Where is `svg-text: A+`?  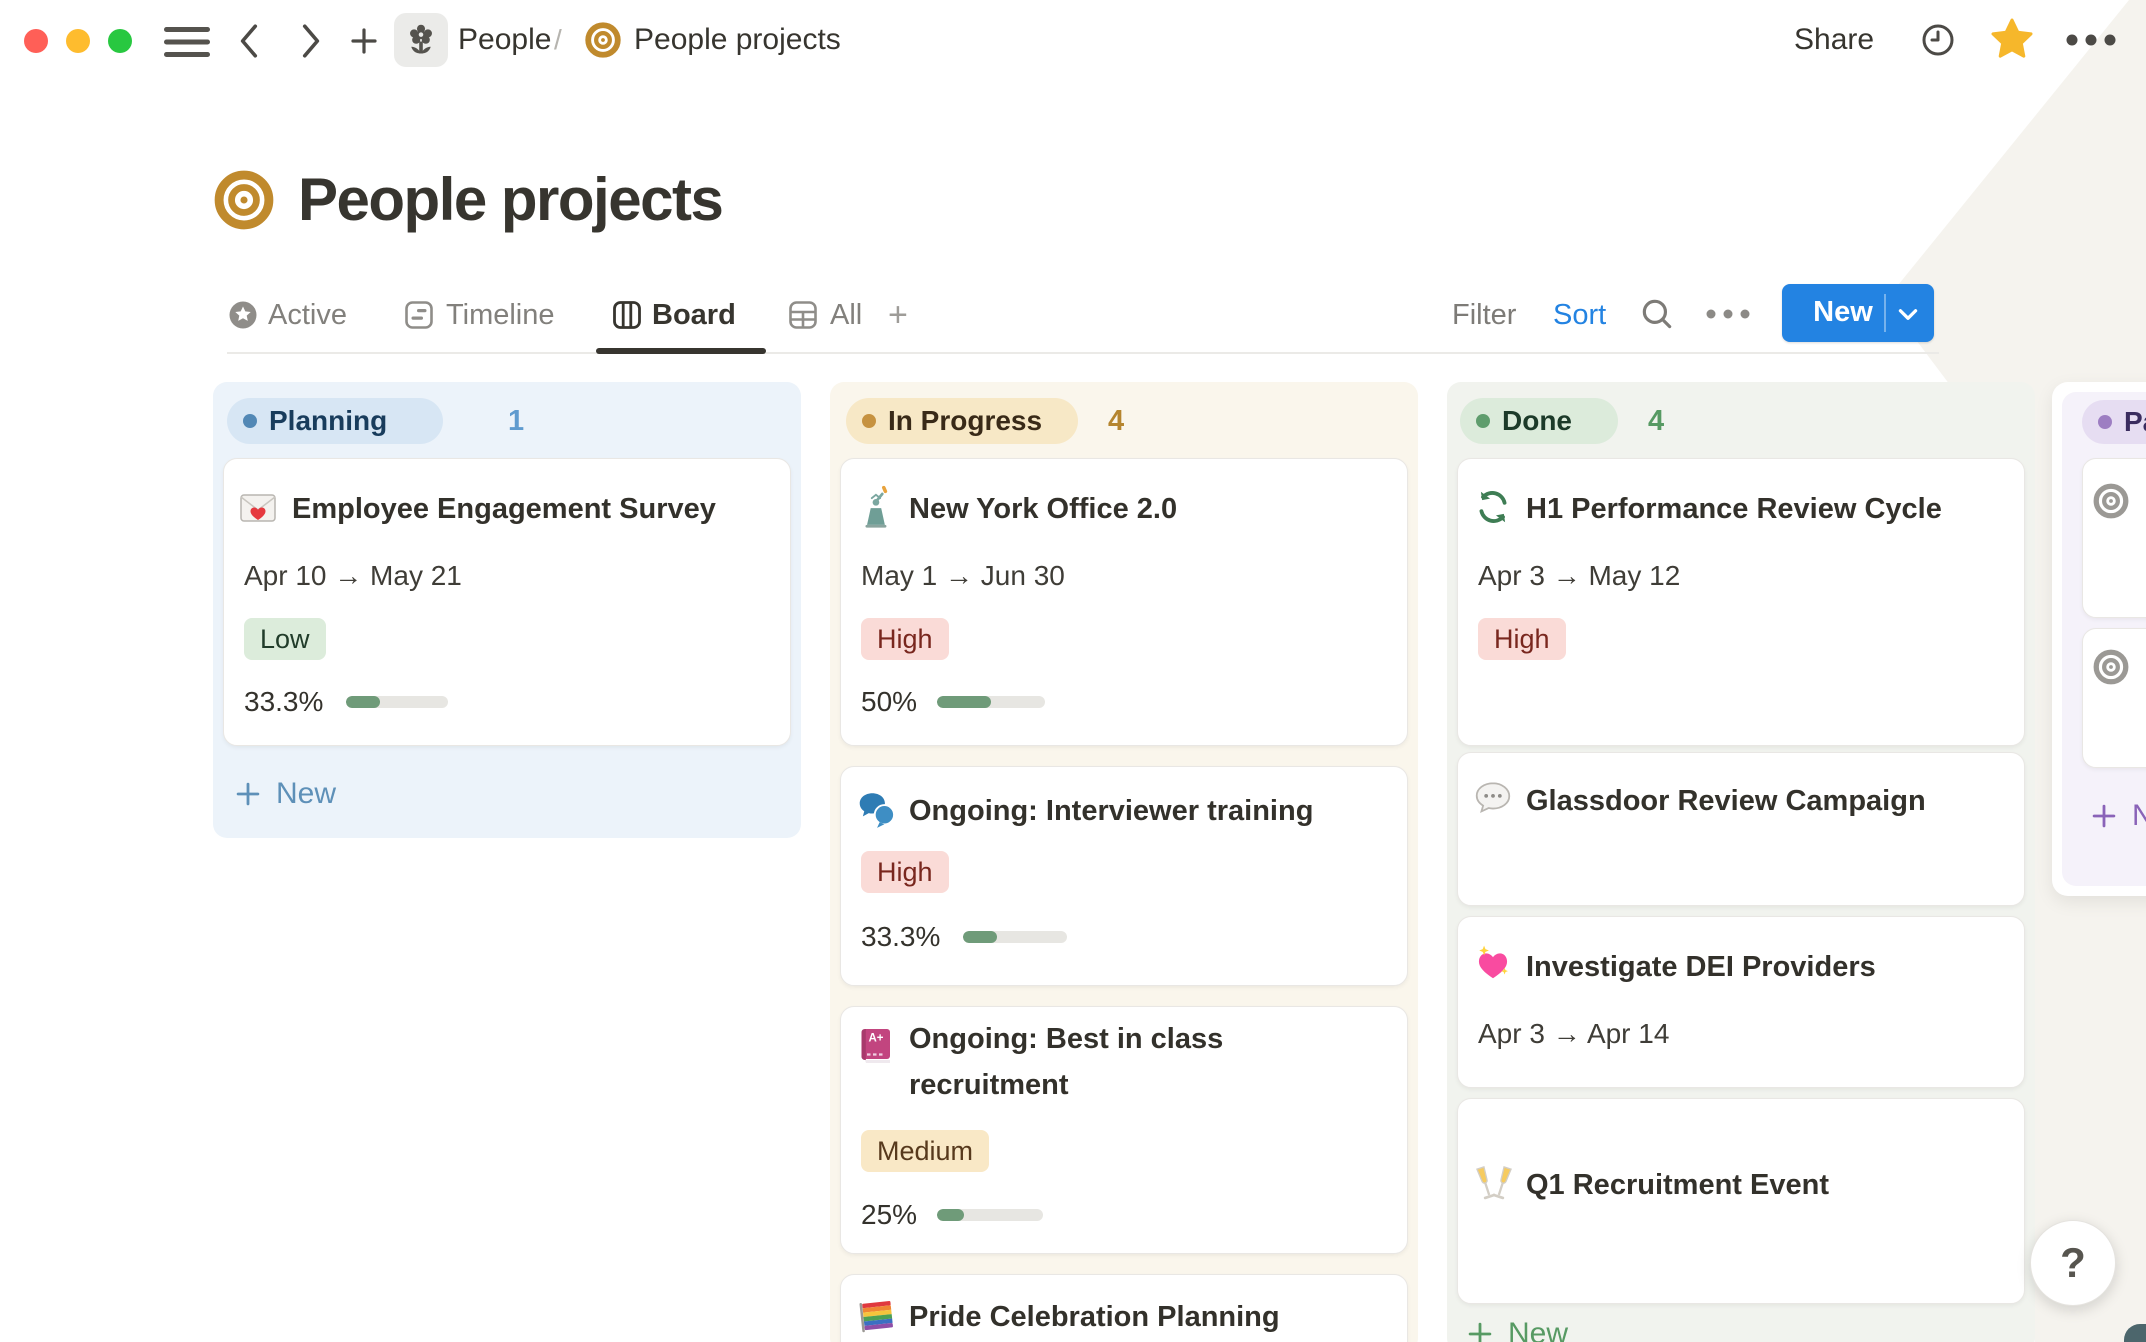
svg-text: A+ is located at coordinates (876, 1039).